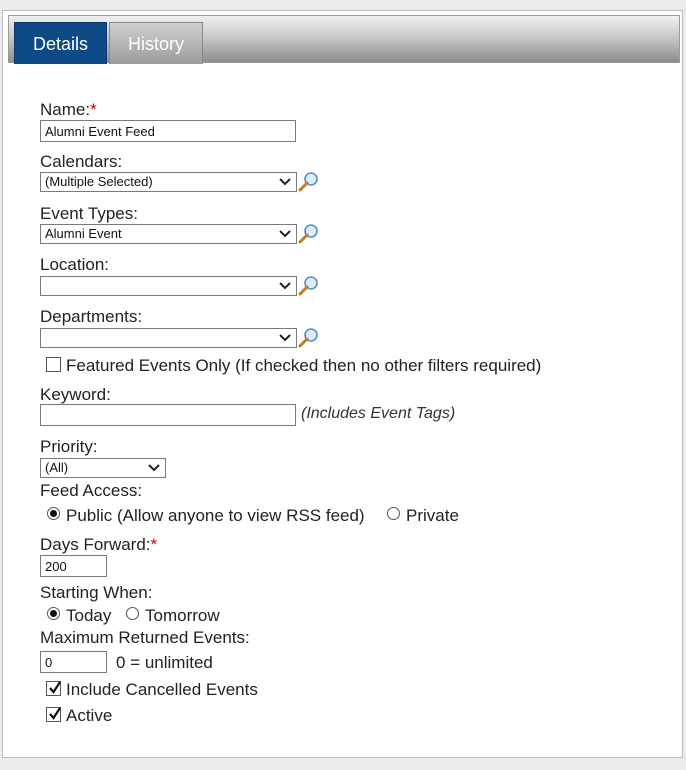  Describe the element at coordinates (53, 613) in the screenshot. I see `starting-when-today-radio` at that location.